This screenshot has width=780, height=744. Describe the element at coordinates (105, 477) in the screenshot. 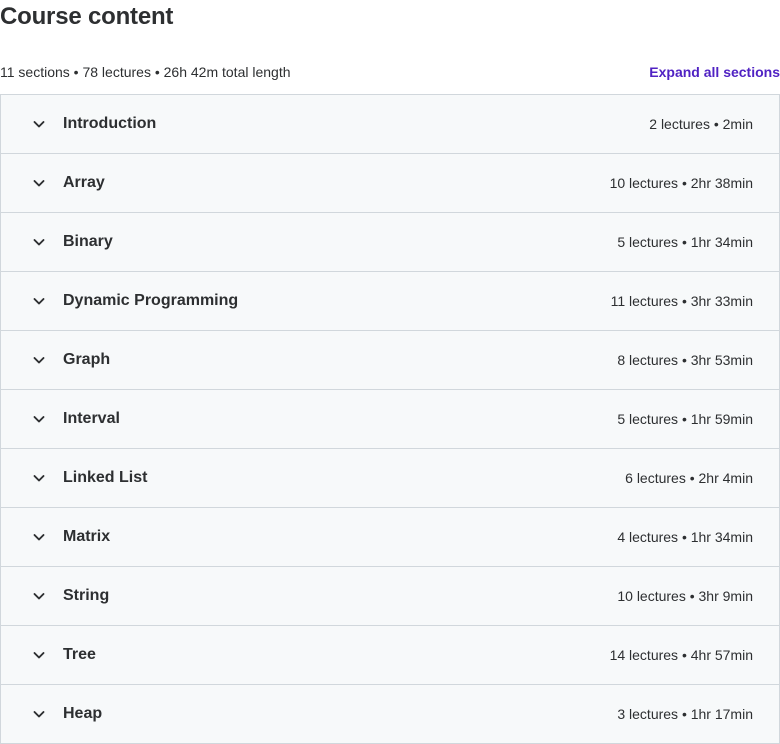

I see `section-title: Linked List` at that location.